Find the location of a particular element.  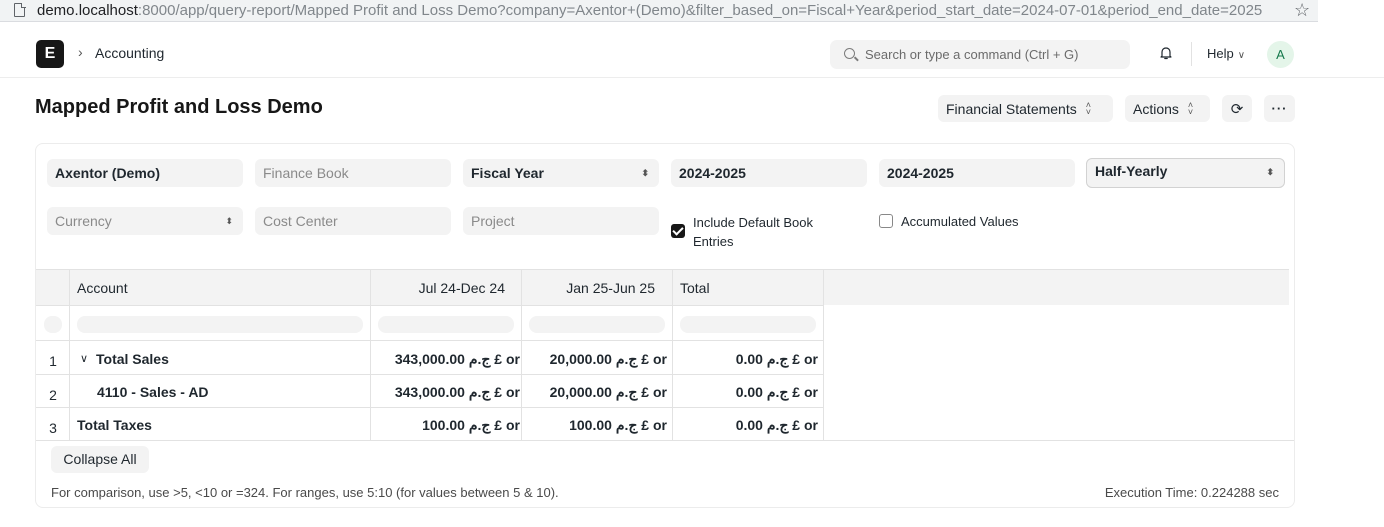

help-dropdown: Help ∨ is located at coordinates (1226, 53).